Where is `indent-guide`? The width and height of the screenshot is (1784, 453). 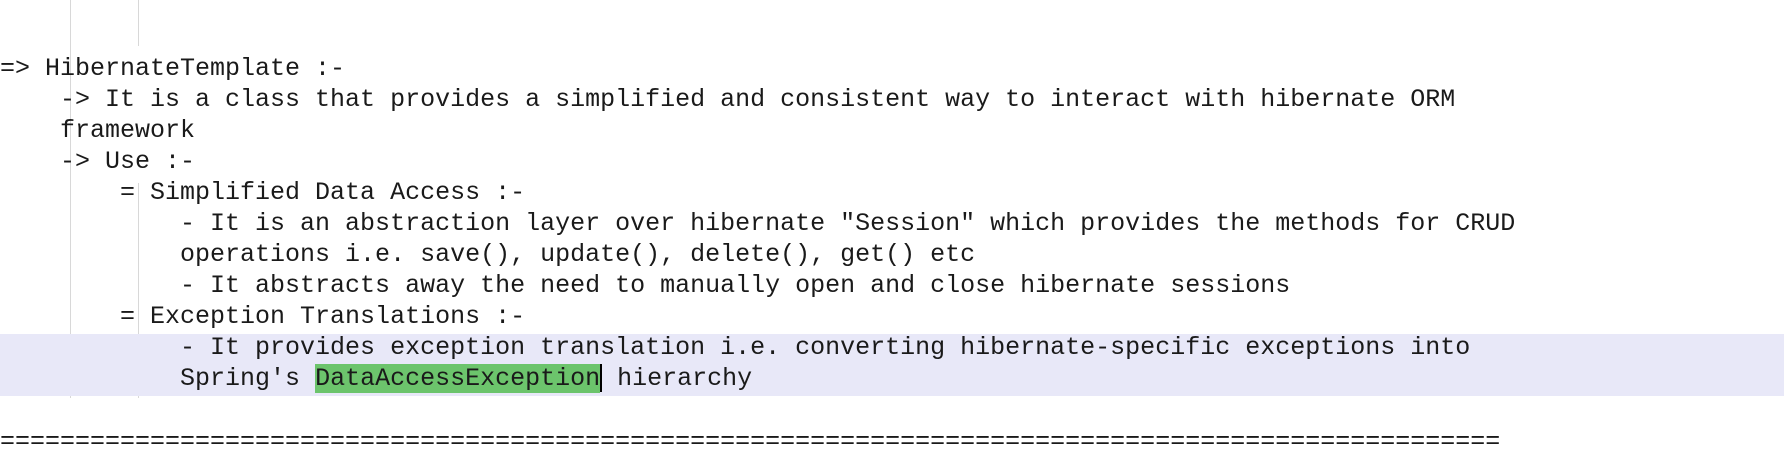
indent-guide is located at coordinates (138, 23).